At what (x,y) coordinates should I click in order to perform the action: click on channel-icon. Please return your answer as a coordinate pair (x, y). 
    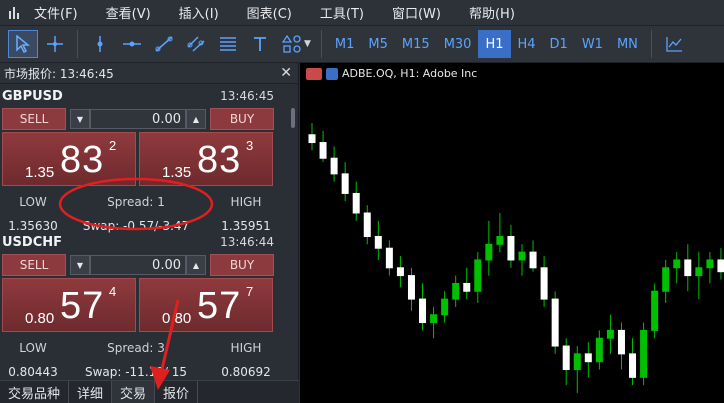
    Looking at the image, I should click on (196, 44).